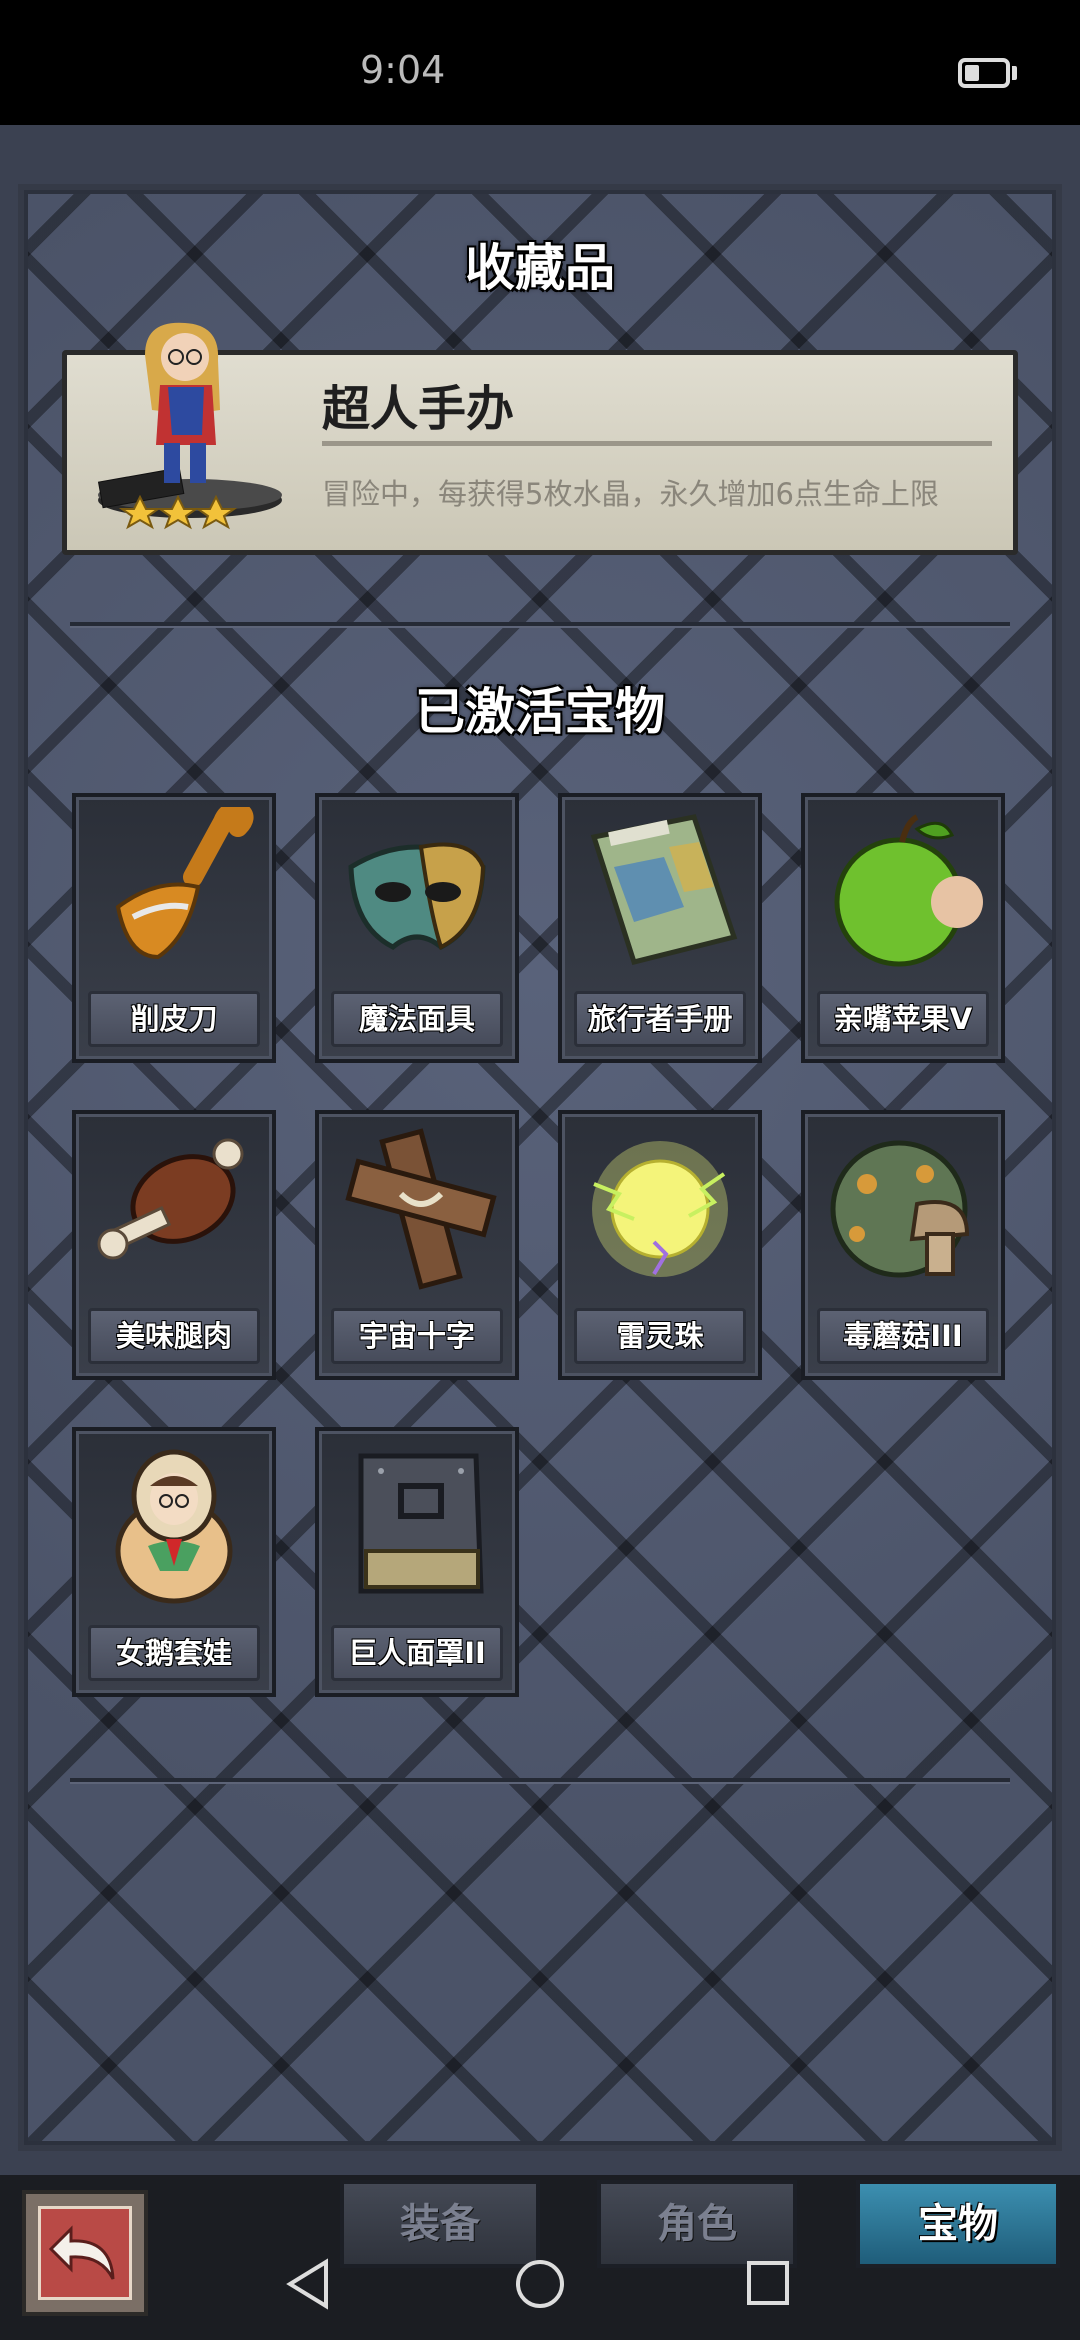 The width and height of the screenshot is (1080, 2340). Describe the element at coordinates (421, 1209) in the screenshot. I see `cross-icon` at that location.